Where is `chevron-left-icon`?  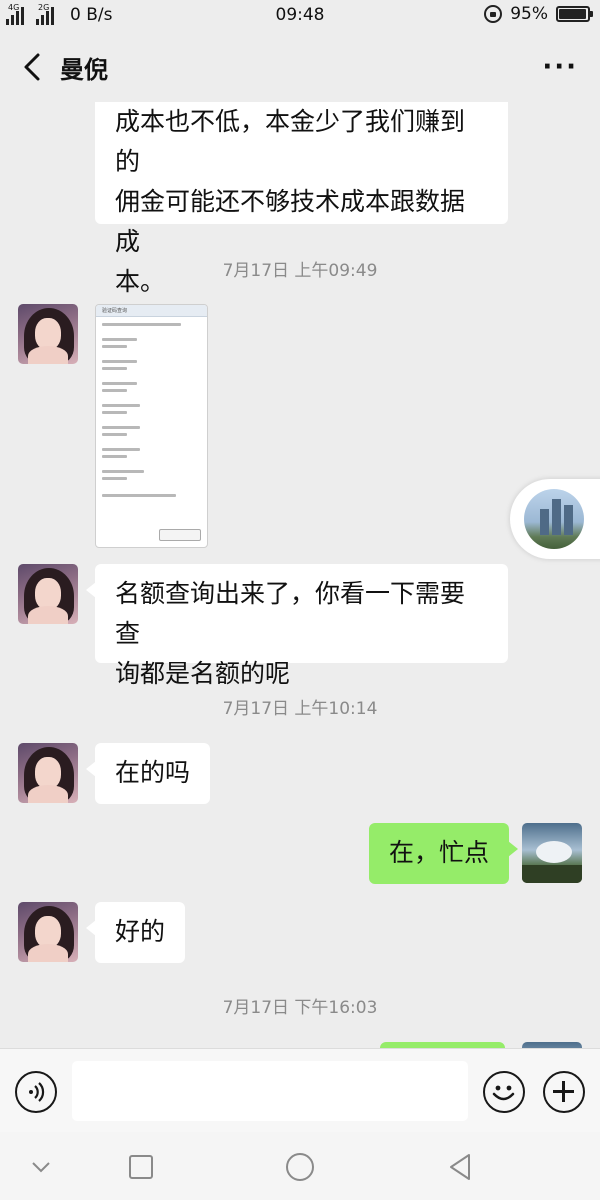 chevron-left-icon is located at coordinates (32, 67).